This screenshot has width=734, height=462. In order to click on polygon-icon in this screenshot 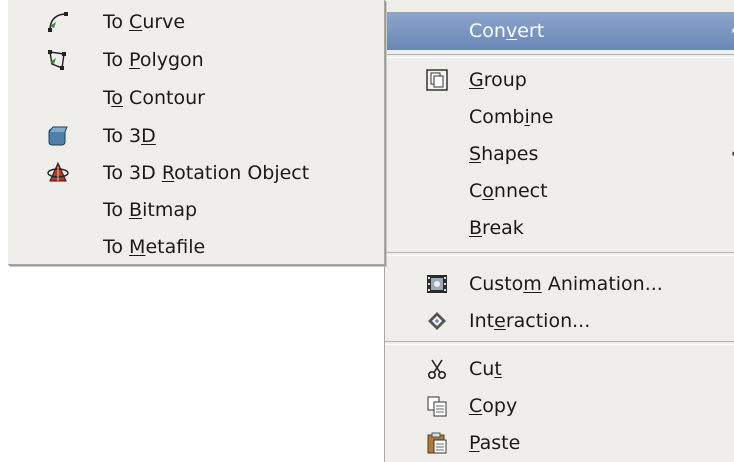, I will do `click(58, 60)`.